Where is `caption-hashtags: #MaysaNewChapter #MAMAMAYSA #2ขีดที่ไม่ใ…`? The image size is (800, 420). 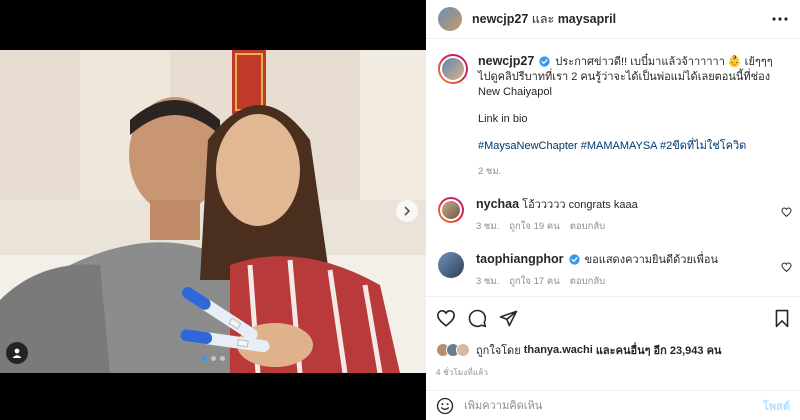 caption-hashtags: #MaysaNewChapter #MAMAMAYSA #2ขีดที่ไม่ใ… is located at coordinates (633, 146).